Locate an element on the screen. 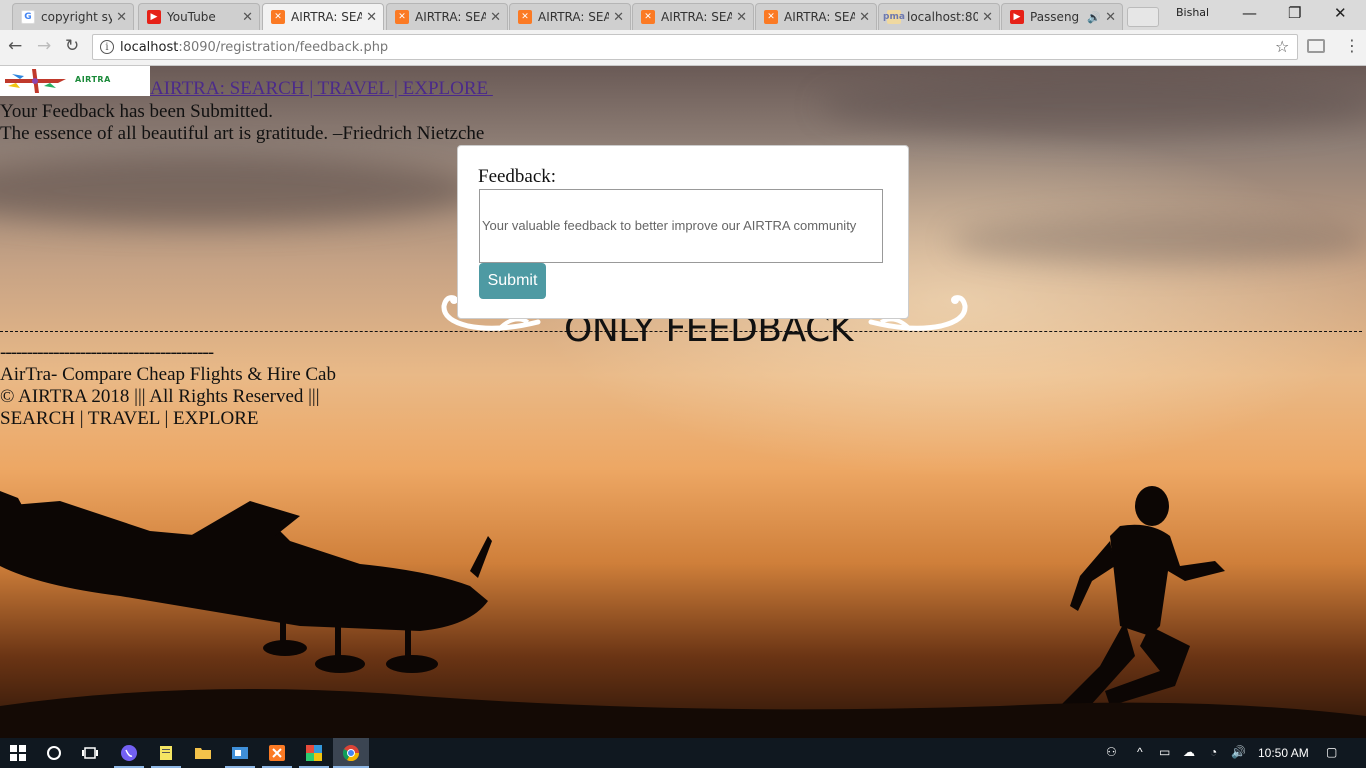 This screenshot has width=1366, height=768. paint-icon is located at coordinates (314, 753).